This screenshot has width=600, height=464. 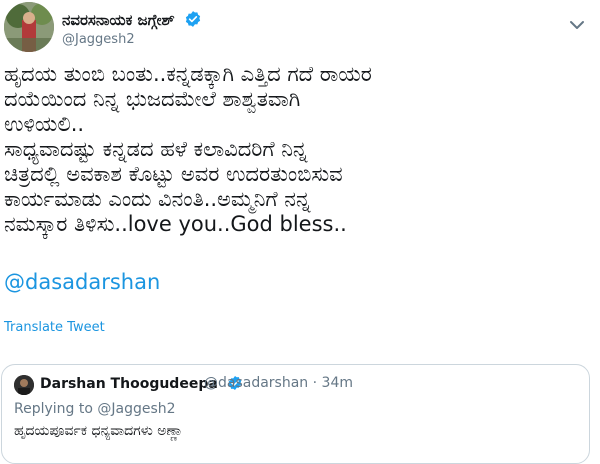 I want to click on author-display-name: ನವರಸನಾಯಕ ಜಗ್ಗೇಶ್, so click(x=132, y=21).